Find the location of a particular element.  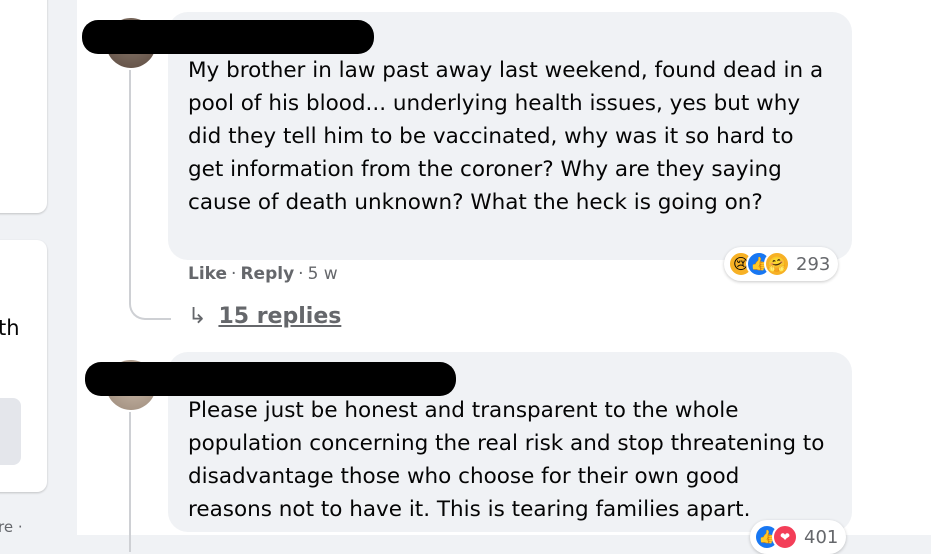

care-icon: 🤗 is located at coordinates (777, 264).